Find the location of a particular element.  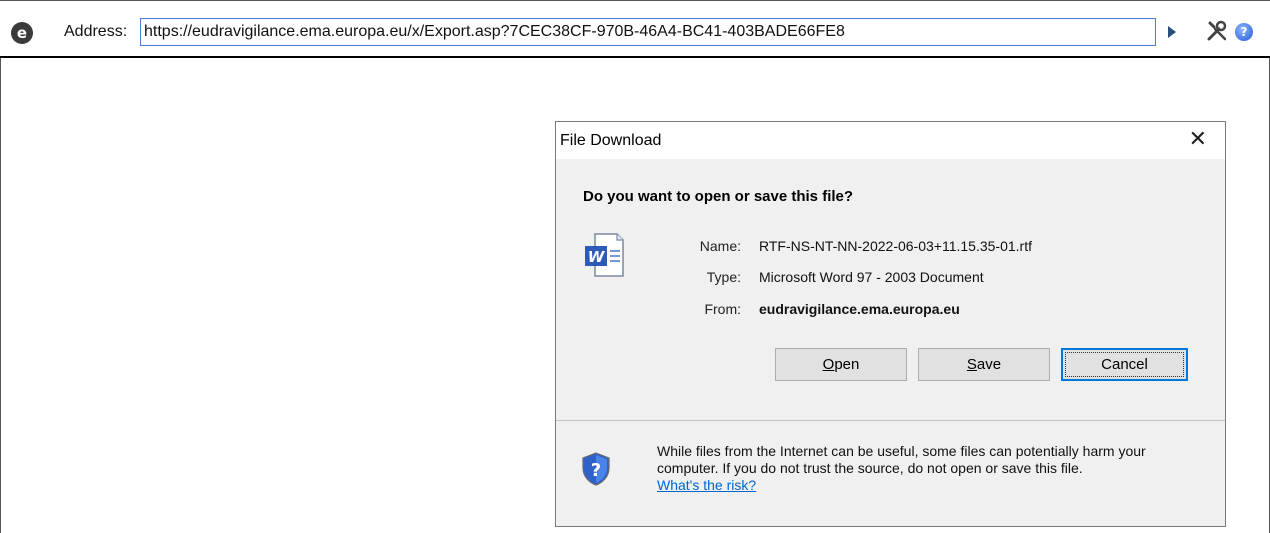

file-type-value: Microsoft Word 97 - 2003 Document is located at coordinates (871, 277).